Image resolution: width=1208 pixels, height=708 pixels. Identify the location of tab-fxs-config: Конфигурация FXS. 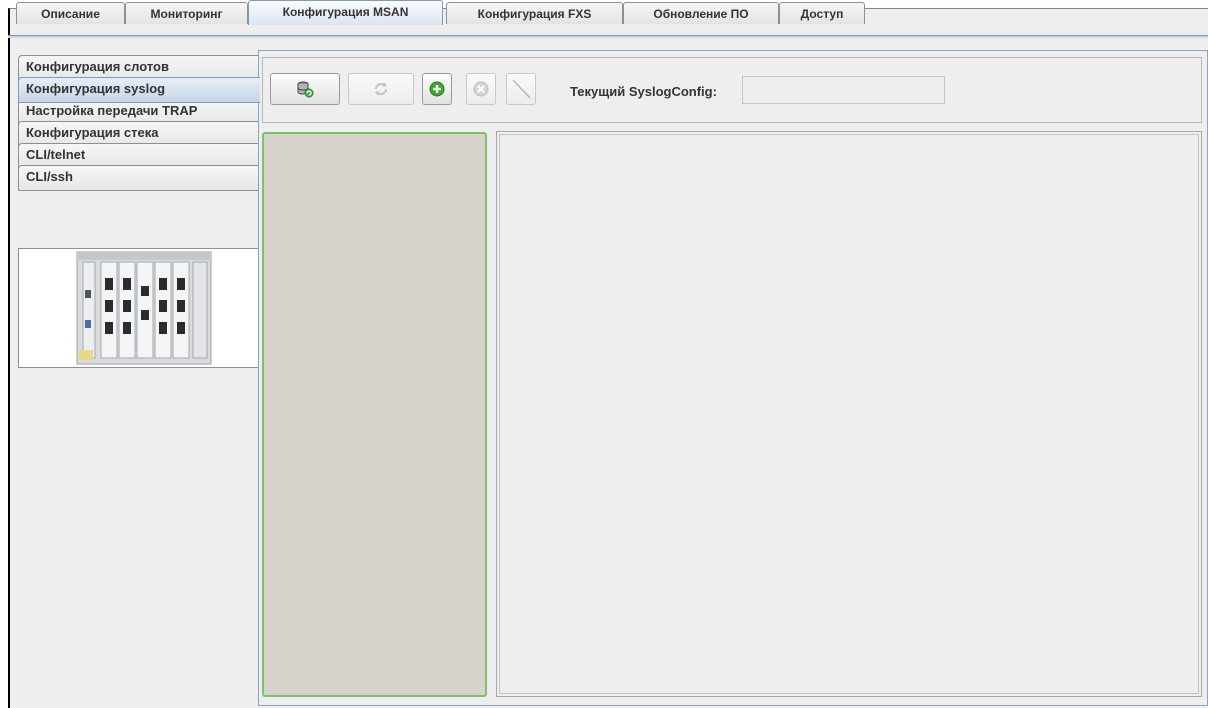
(534, 13).